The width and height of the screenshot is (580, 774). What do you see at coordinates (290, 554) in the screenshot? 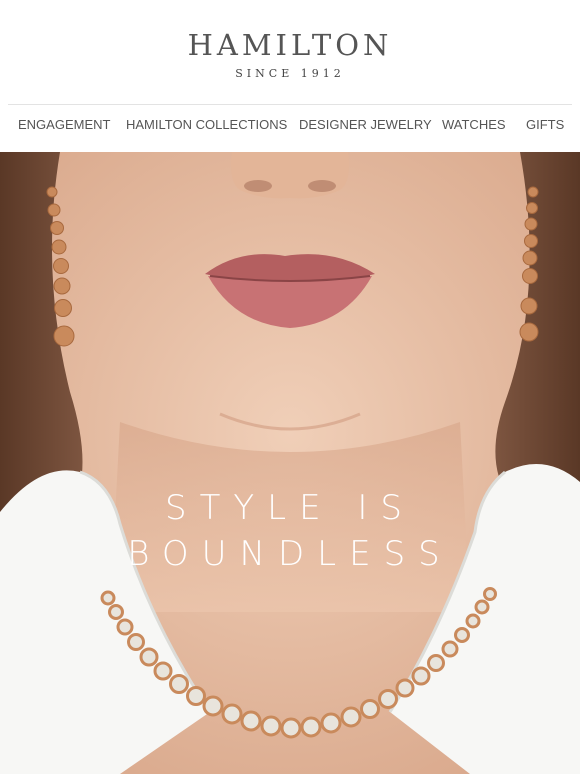
I see `hero-headline-line2: BOUNDLESS` at bounding box center [290, 554].